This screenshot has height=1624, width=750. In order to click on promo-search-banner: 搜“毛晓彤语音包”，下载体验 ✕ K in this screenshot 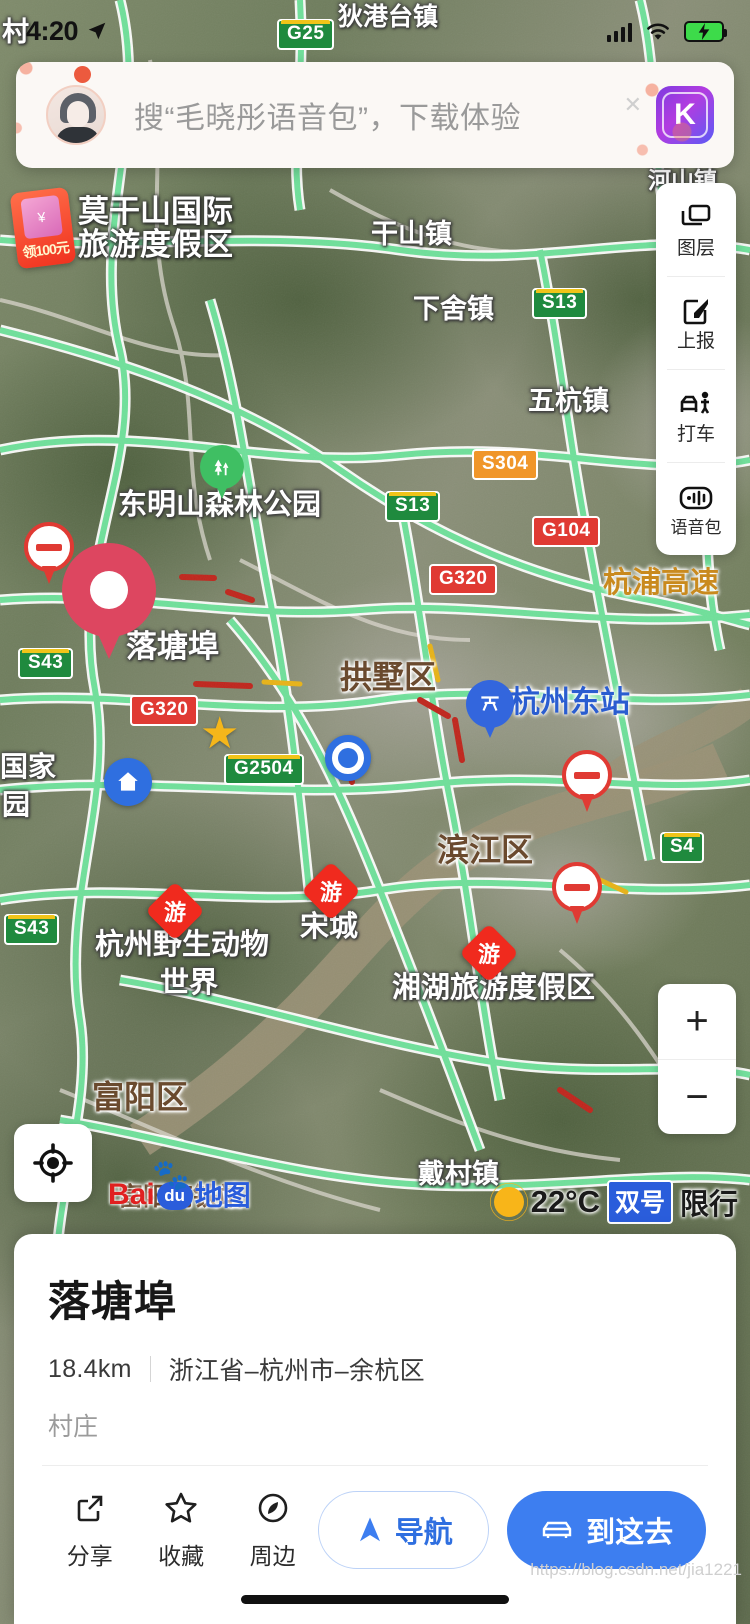, I will do `click(375, 115)`.